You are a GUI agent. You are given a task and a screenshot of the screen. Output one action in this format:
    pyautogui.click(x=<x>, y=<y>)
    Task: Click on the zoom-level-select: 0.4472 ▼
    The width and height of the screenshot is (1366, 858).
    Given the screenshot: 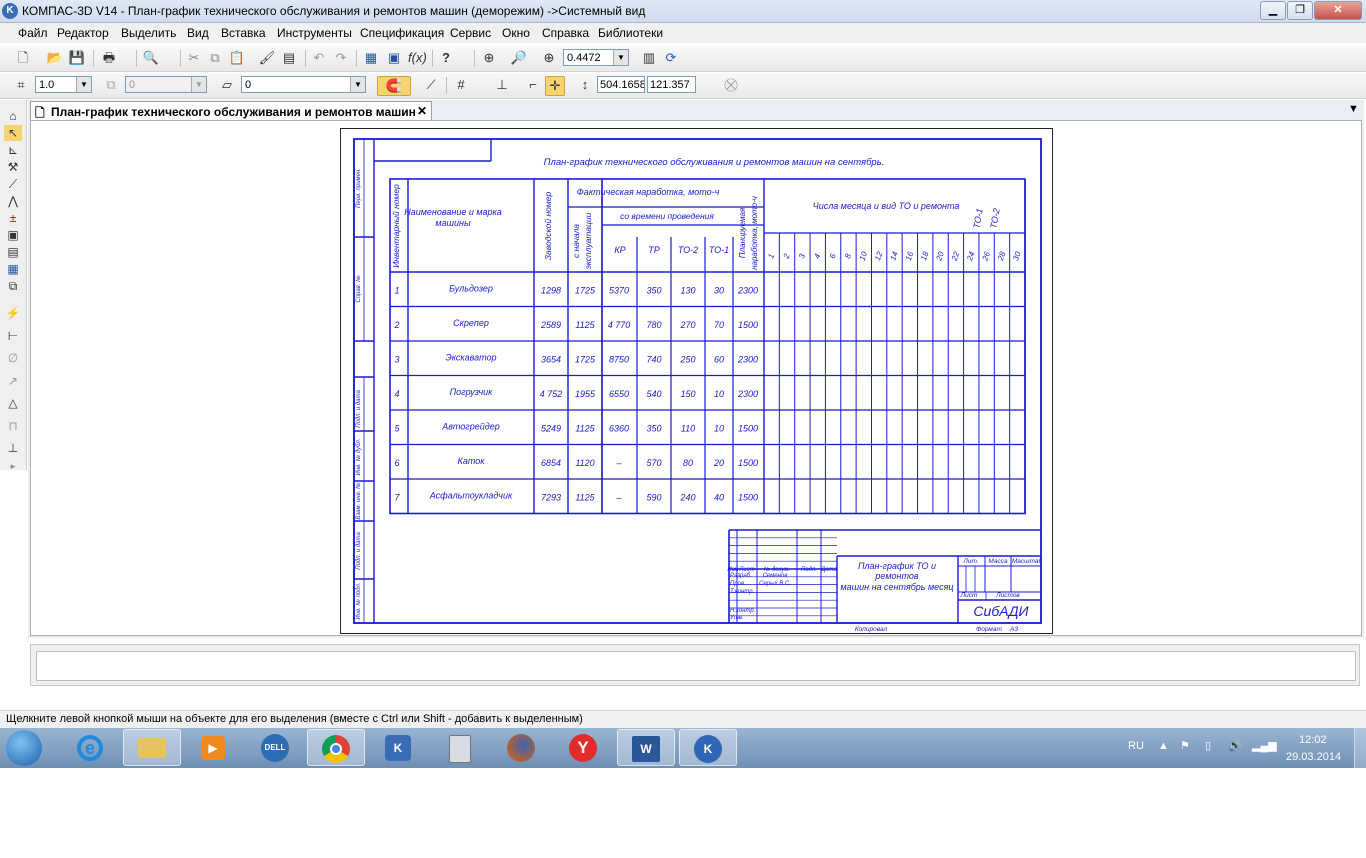 What is the action you would take?
    pyautogui.click(x=596, y=57)
    